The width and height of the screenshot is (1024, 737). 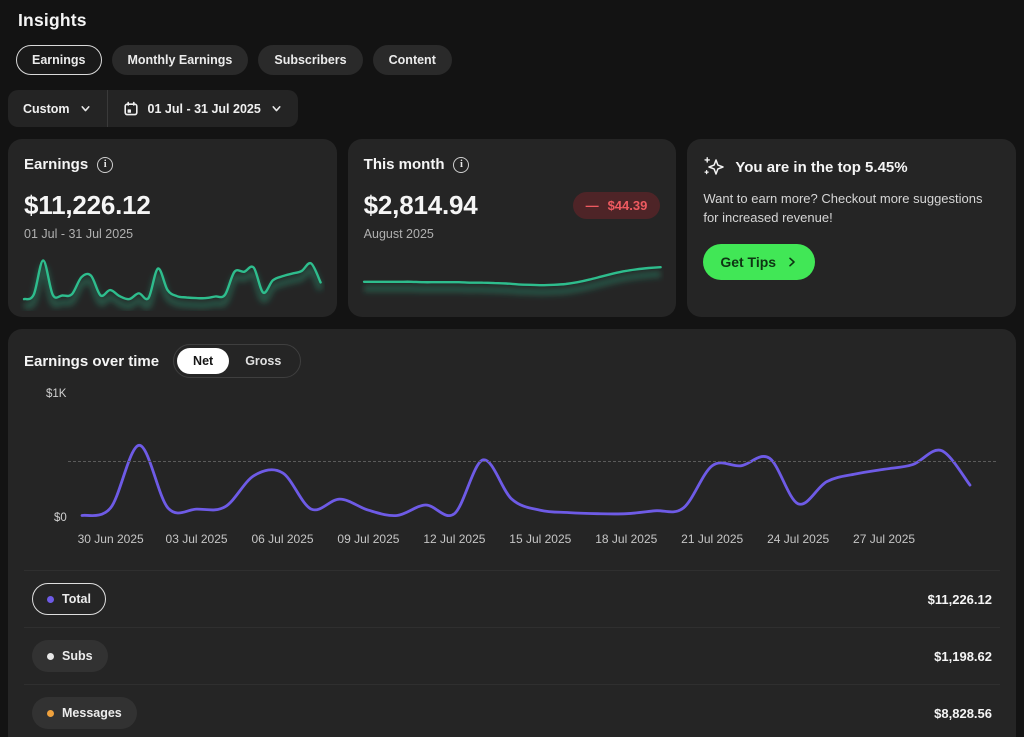 What do you see at coordinates (512, 598) in the screenshot?
I see `legend-row-total: Total $11,226.12` at bounding box center [512, 598].